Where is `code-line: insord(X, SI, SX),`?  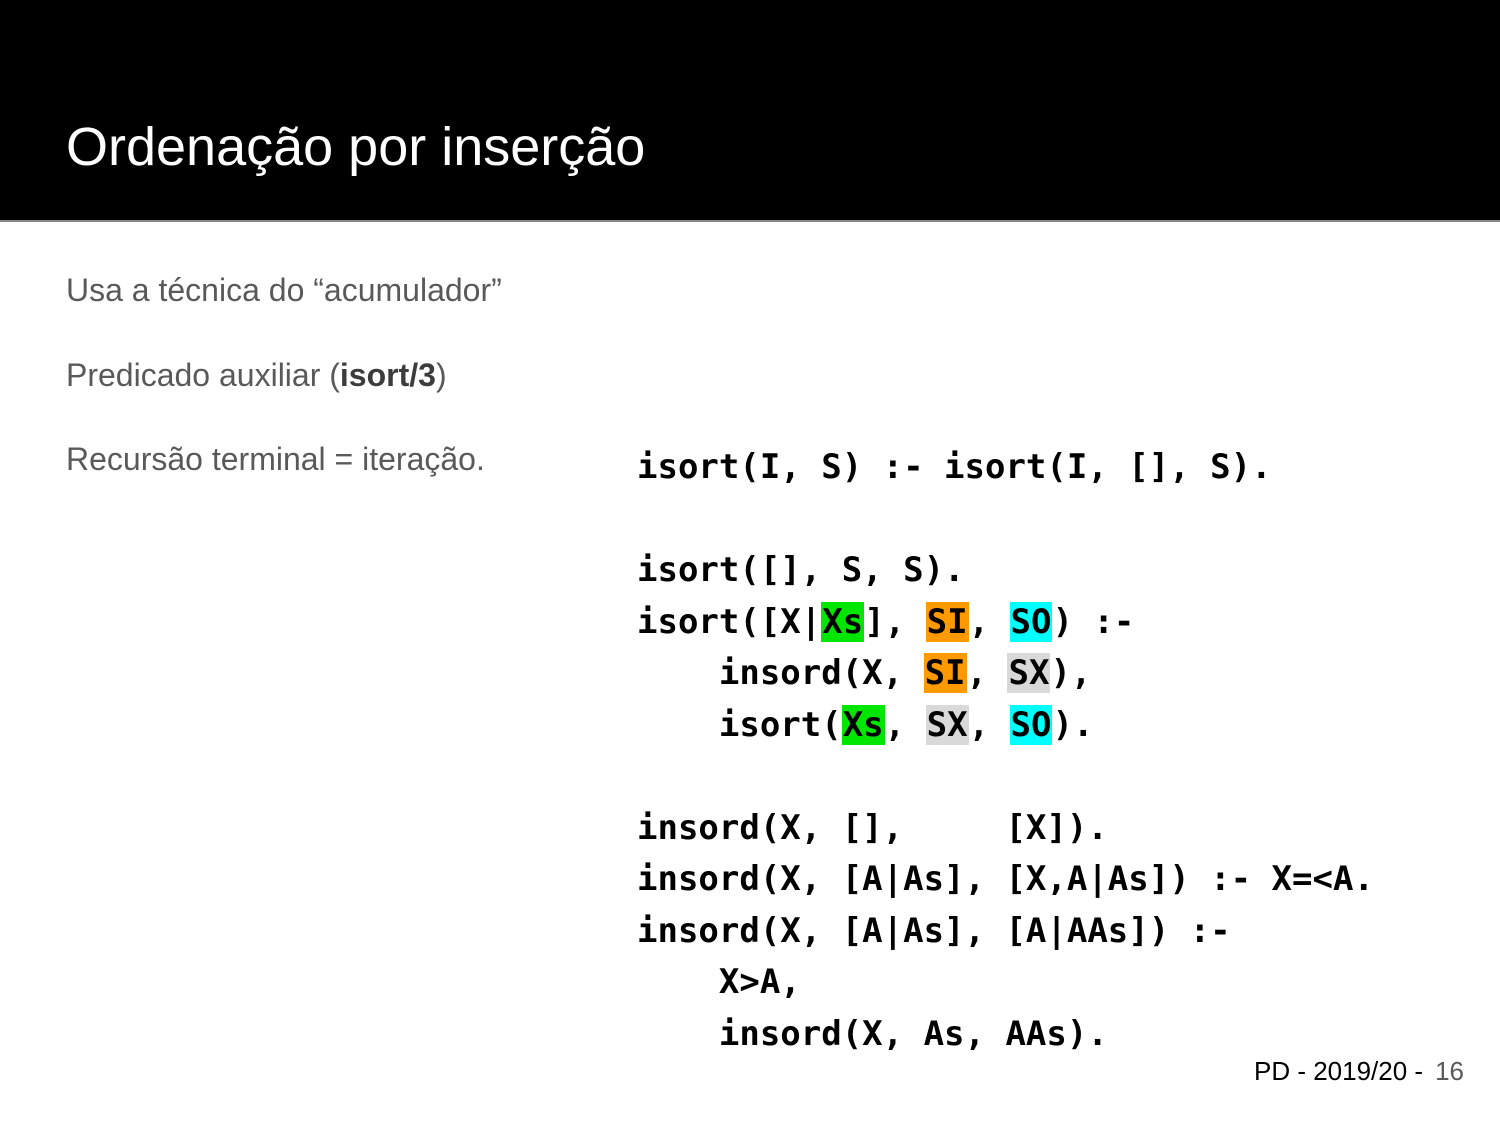
code-line: insord(X, SI, SX), is located at coordinates (1005, 674).